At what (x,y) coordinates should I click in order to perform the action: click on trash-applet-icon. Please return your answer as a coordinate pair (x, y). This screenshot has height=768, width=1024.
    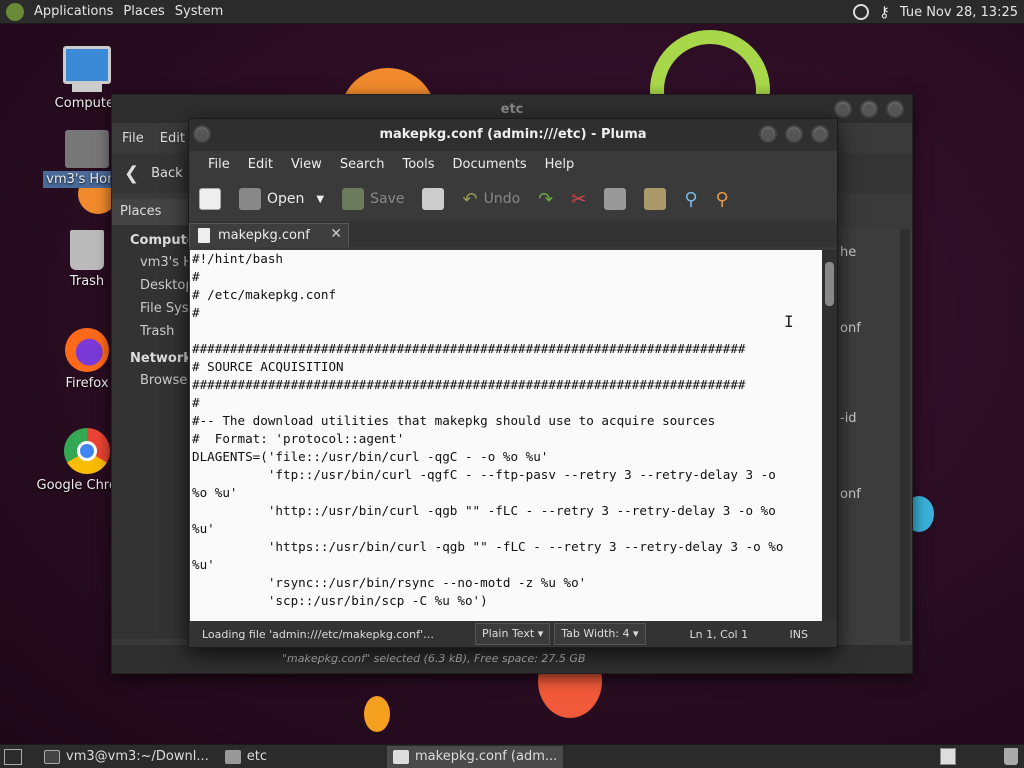
    Looking at the image, I should click on (1011, 756).